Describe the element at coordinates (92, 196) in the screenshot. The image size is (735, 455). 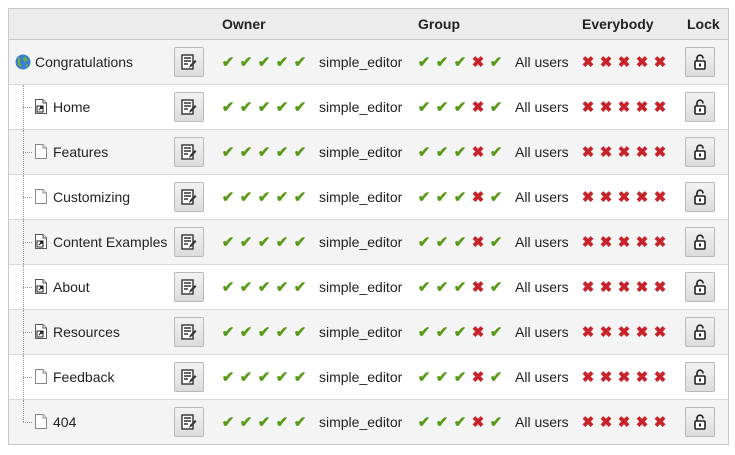
I see `page-name-label: Customizing` at that location.